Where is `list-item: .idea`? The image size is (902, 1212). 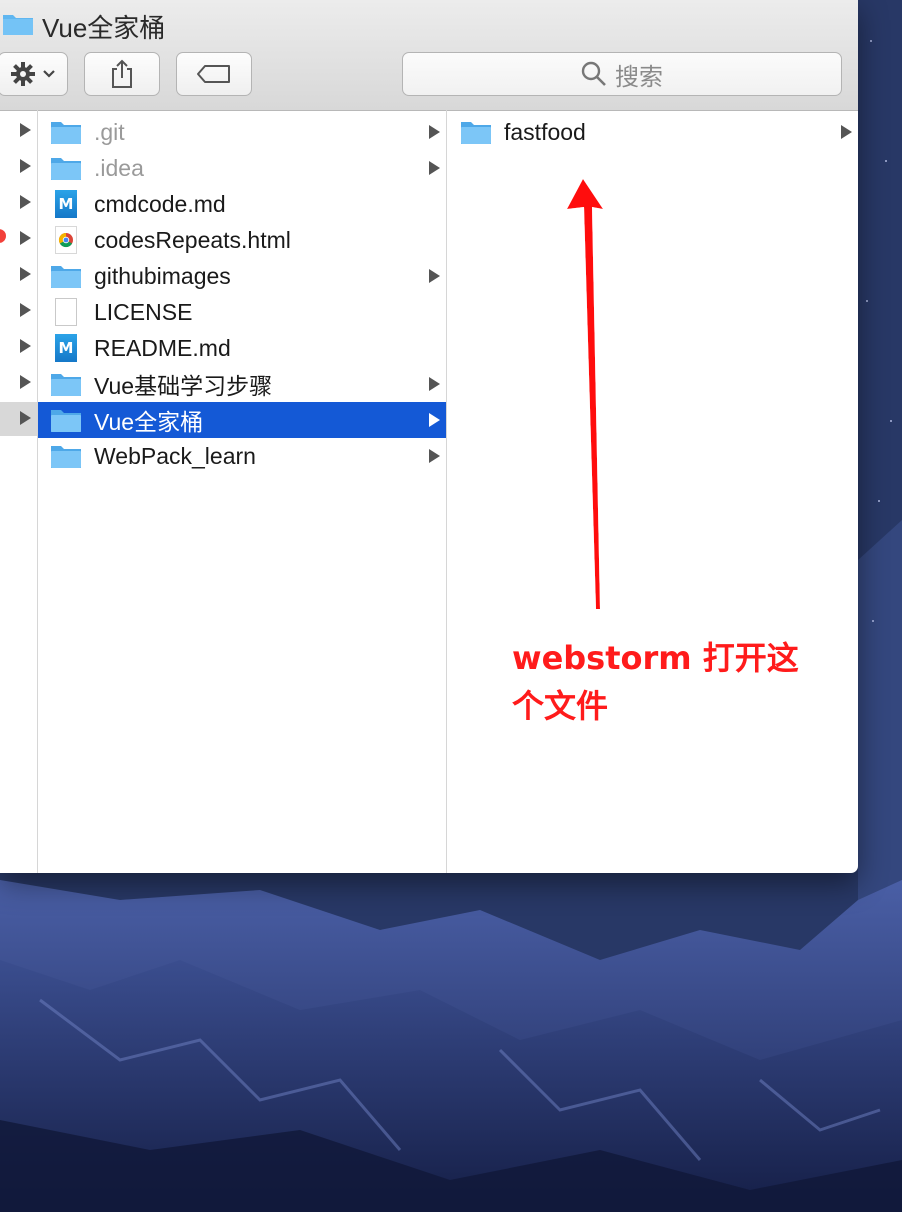 list-item: .idea is located at coordinates (242, 168).